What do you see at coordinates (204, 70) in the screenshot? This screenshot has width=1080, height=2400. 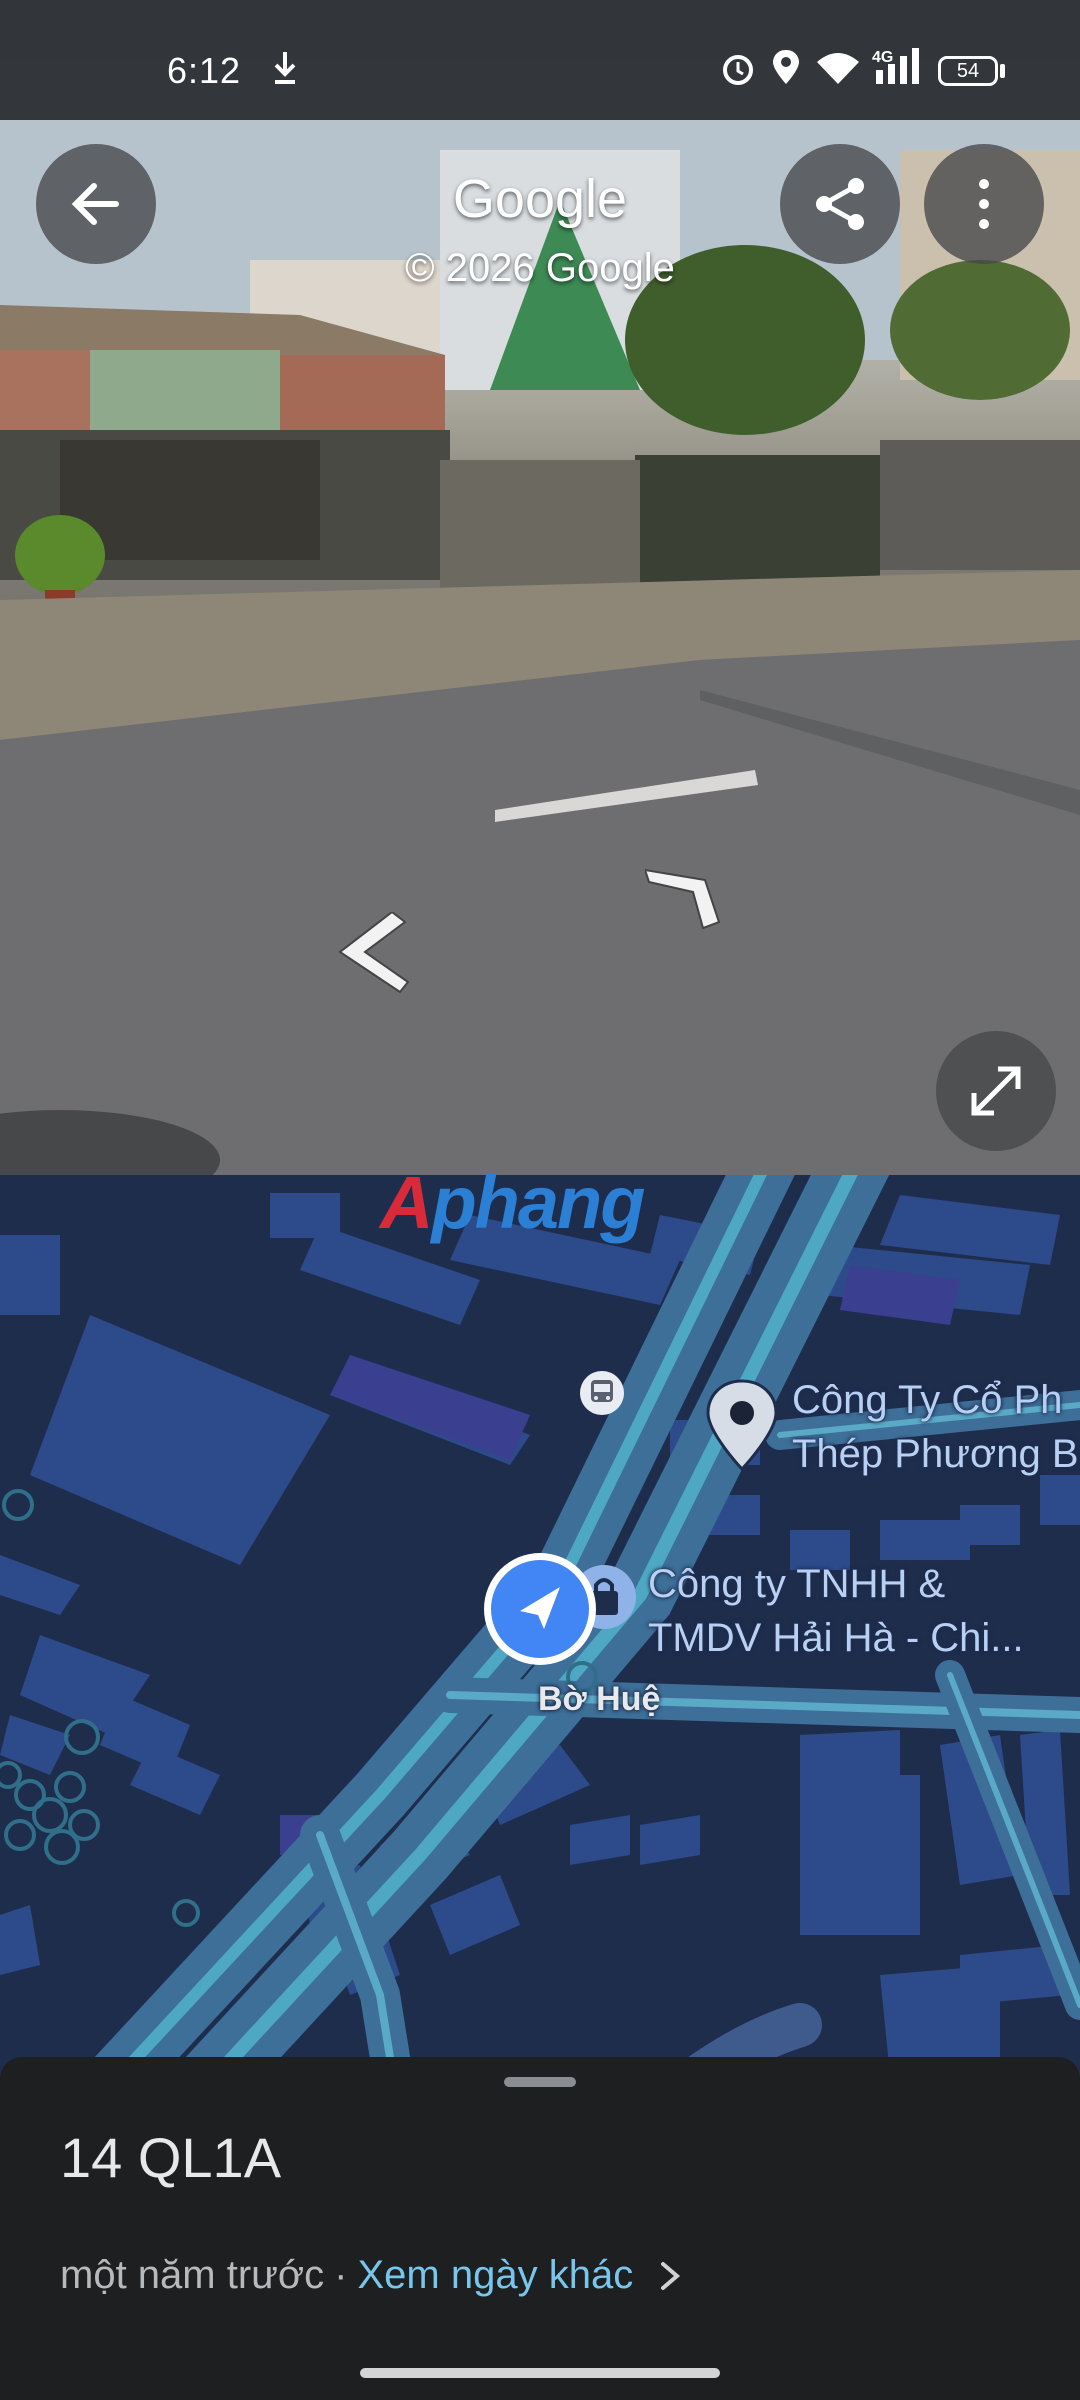 I see `status-time: 6:12` at bounding box center [204, 70].